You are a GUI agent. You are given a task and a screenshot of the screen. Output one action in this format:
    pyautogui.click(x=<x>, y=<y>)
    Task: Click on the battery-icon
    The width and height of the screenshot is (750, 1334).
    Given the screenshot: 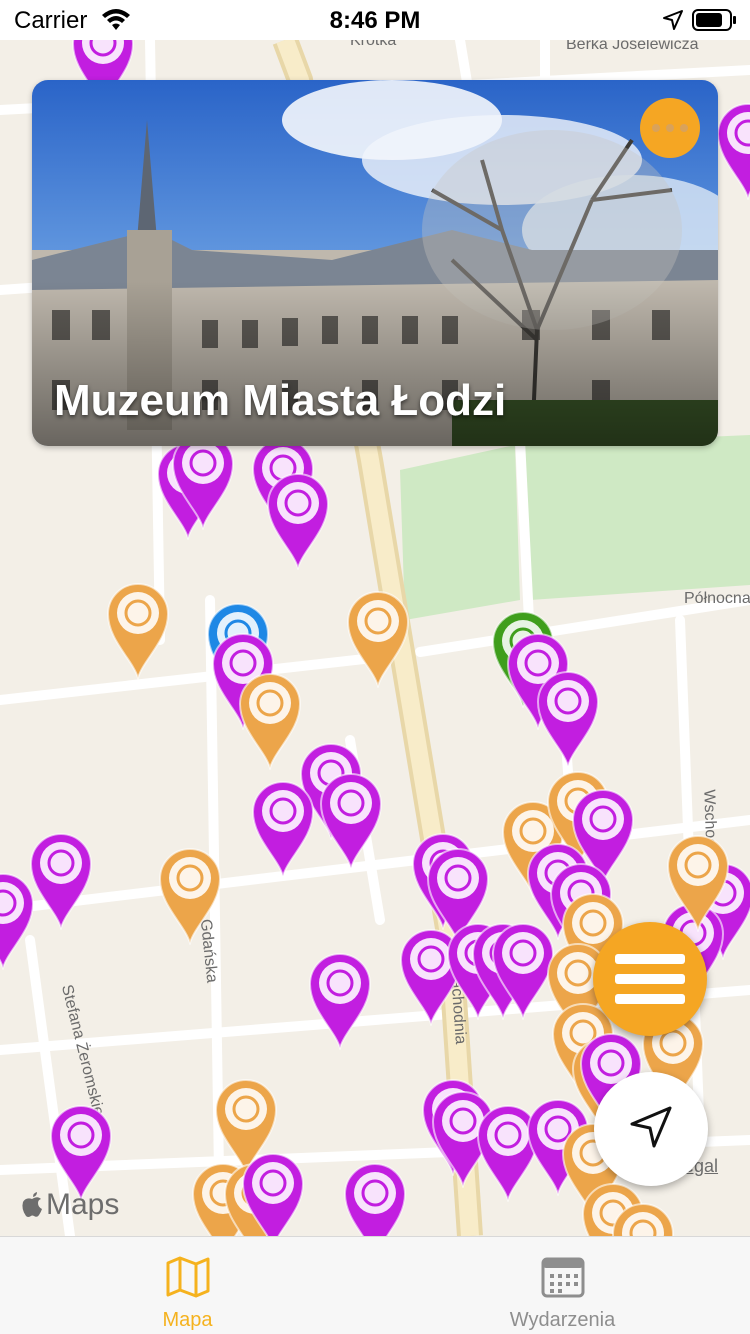 What is the action you would take?
    pyautogui.click(x=714, y=20)
    